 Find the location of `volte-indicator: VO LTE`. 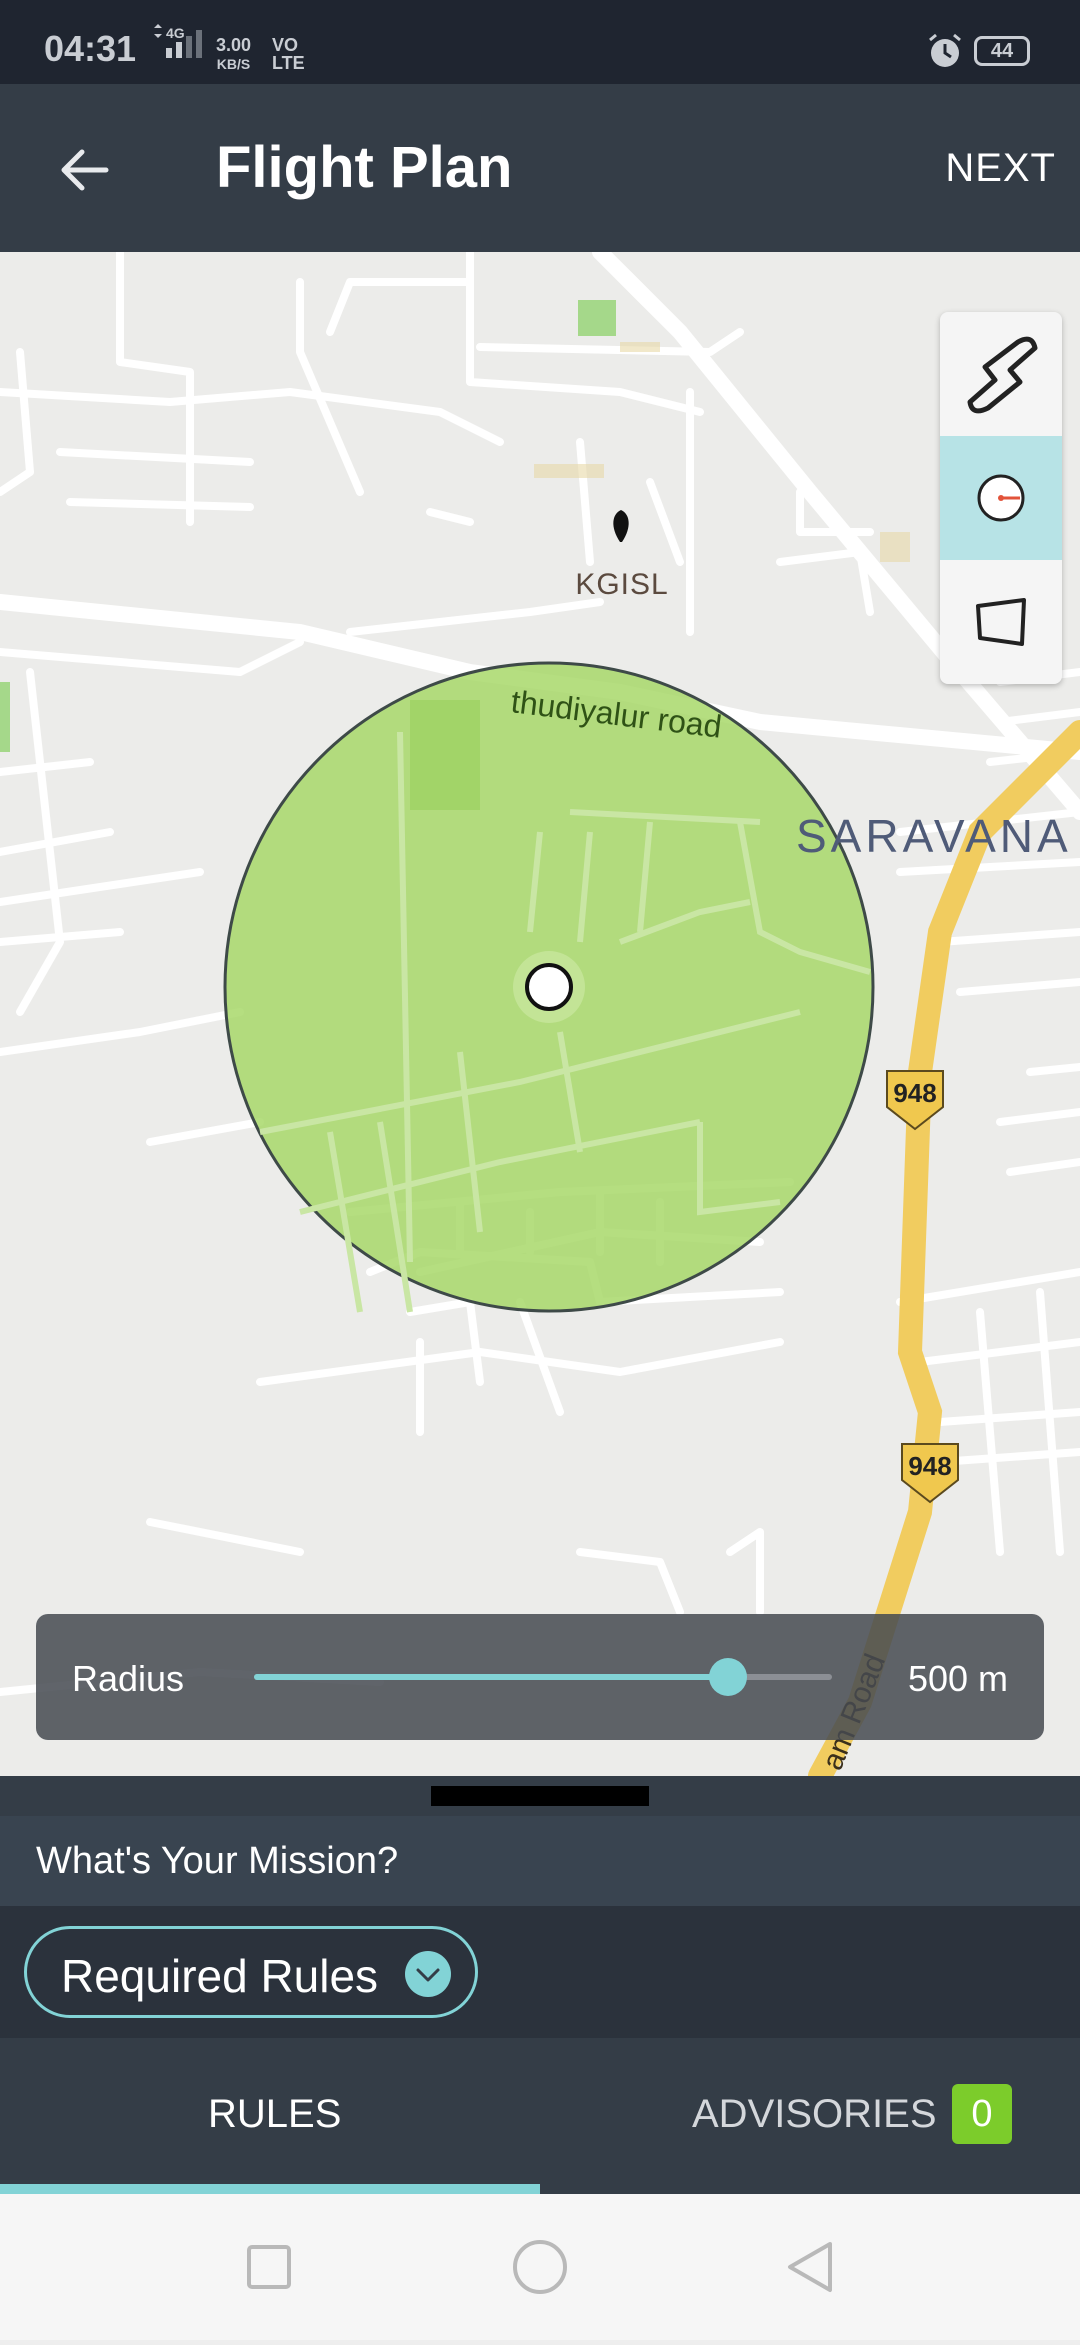

volte-indicator: VO LTE is located at coordinates (288, 54).